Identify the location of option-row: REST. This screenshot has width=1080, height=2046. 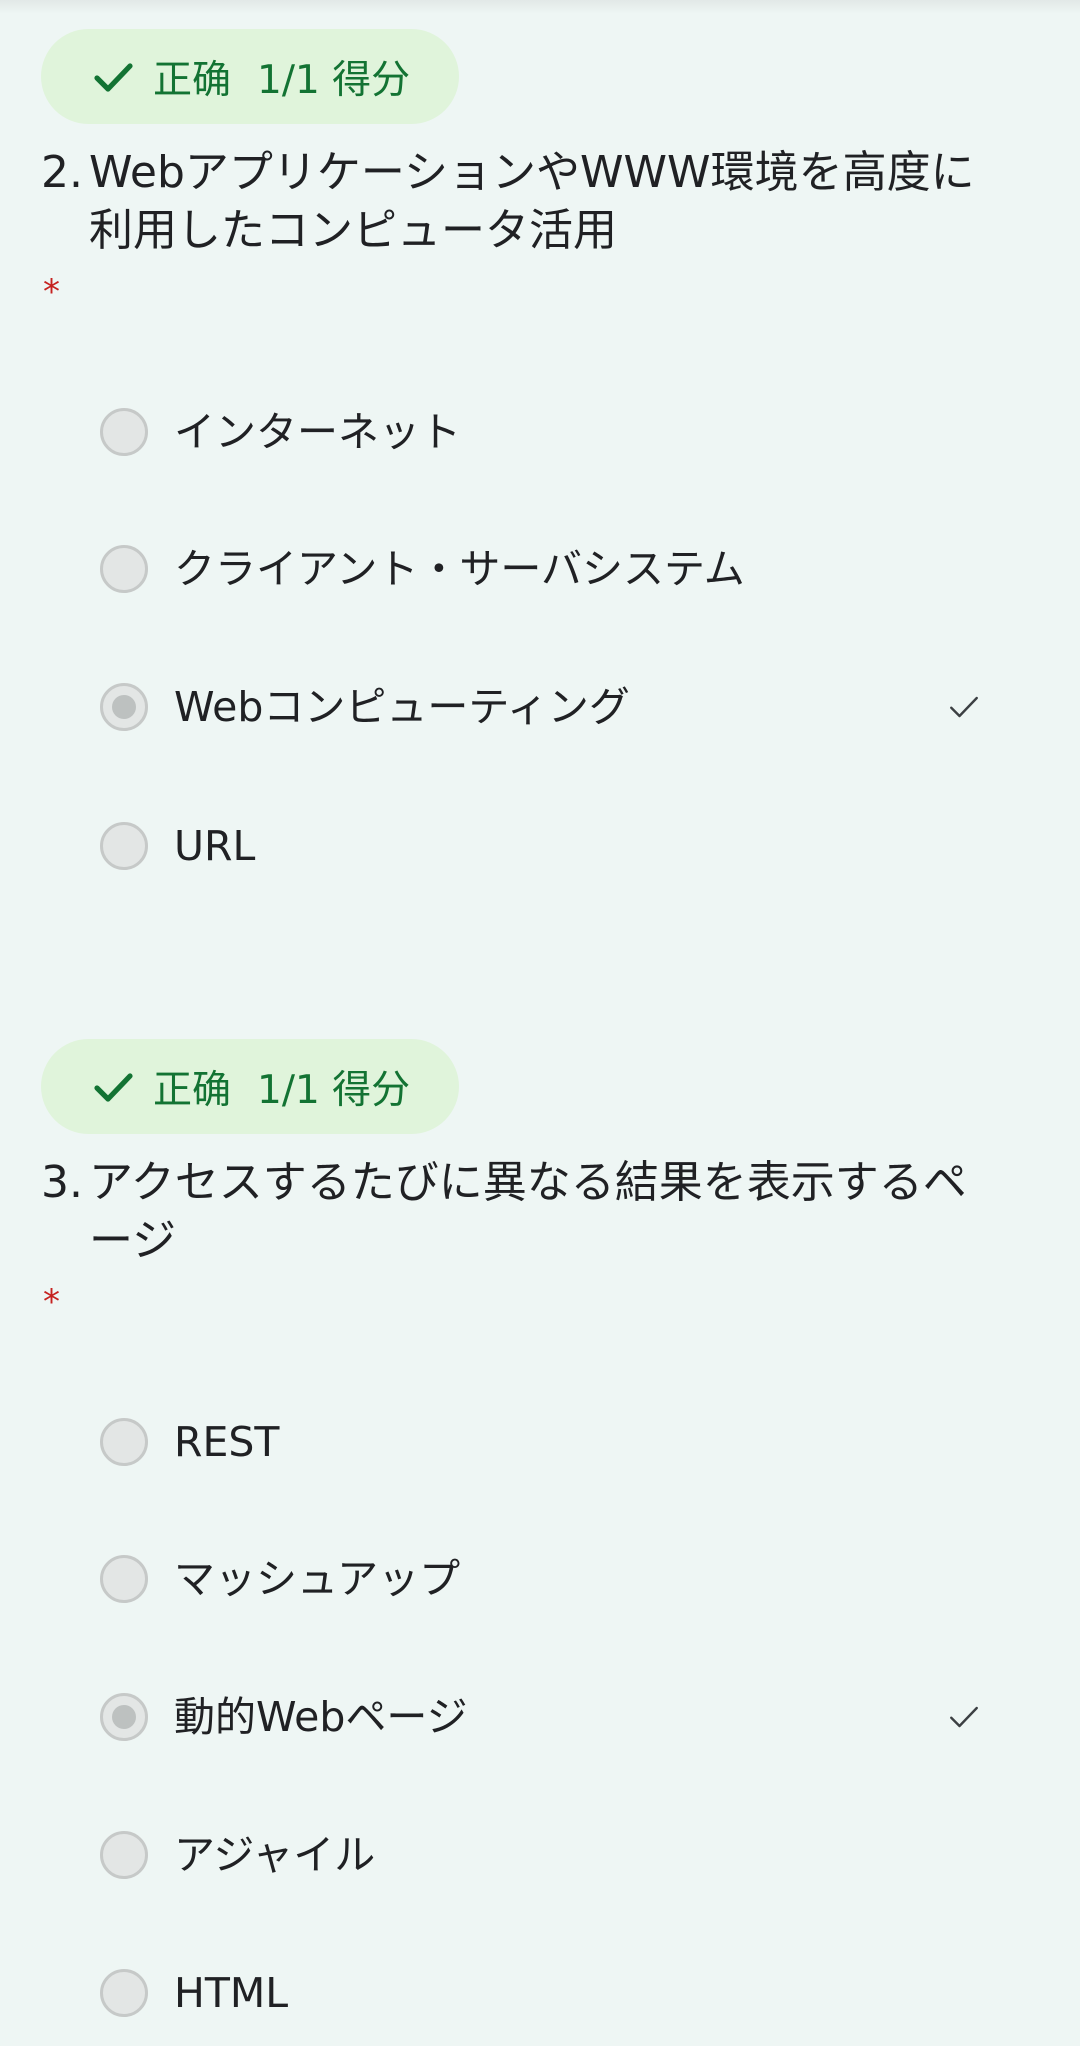
(540, 1442).